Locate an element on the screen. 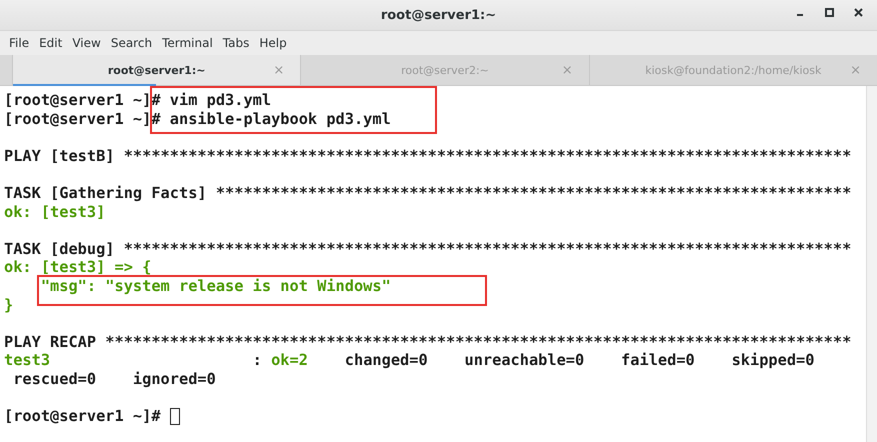 This screenshot has width=877, height=442. menu-item: Edit is located at coordinates (51, 43).